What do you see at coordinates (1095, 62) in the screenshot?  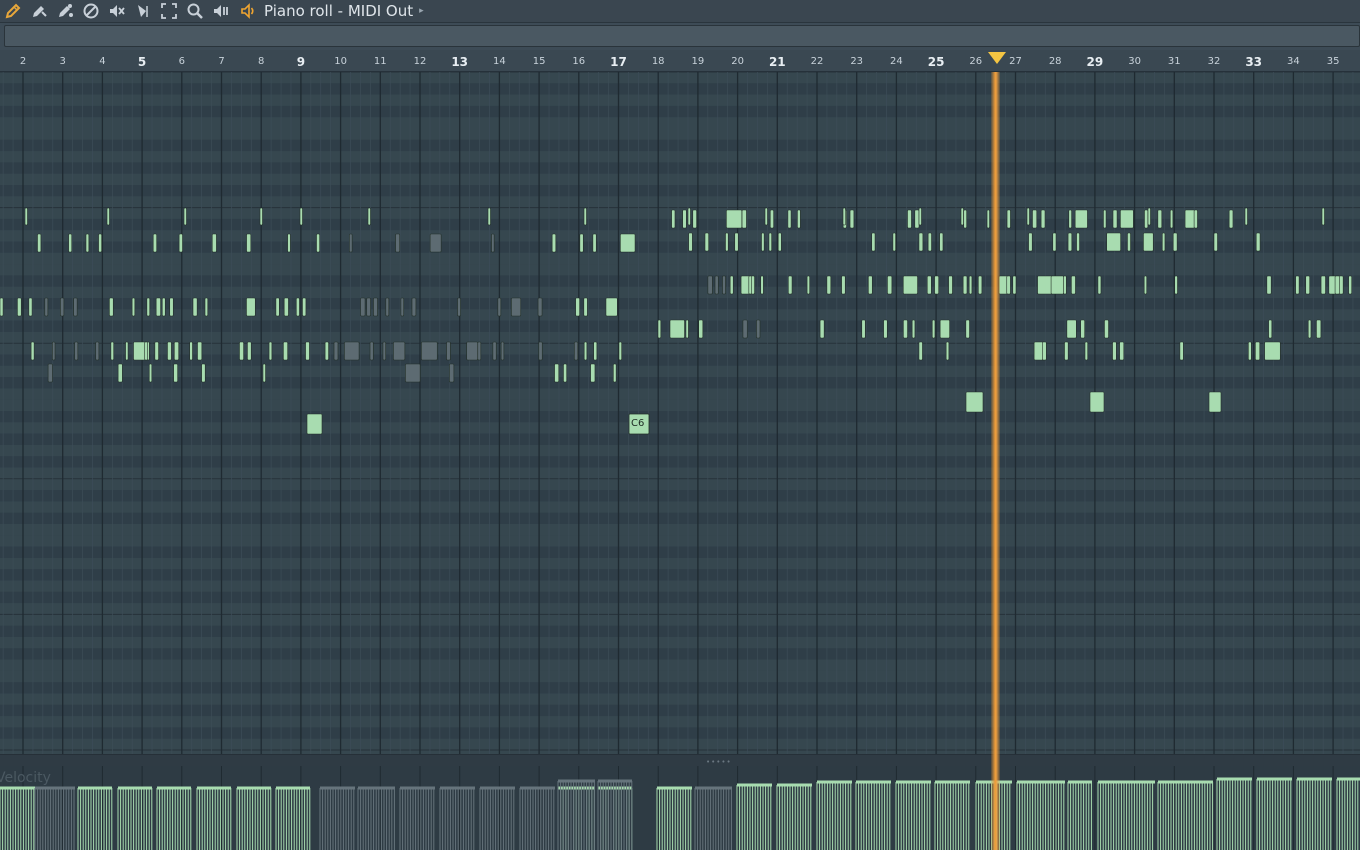 I see `ruler-bar-29: 29` at bounding box center [1095, 62].